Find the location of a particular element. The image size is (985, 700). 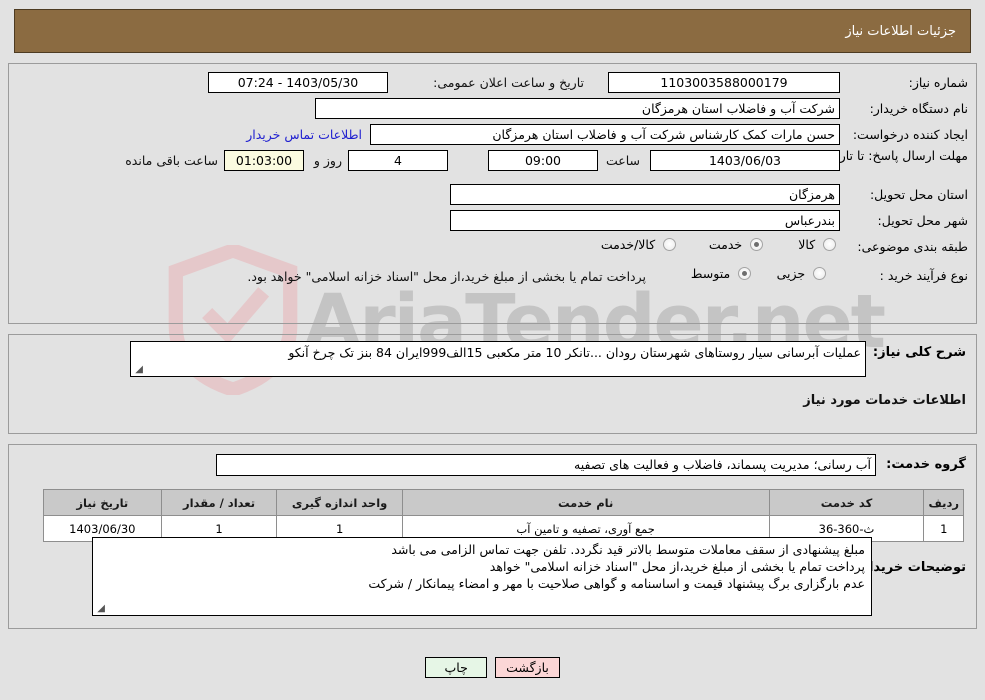

service-group-label: گروه خدمت: is located at coordinates (926, 464).